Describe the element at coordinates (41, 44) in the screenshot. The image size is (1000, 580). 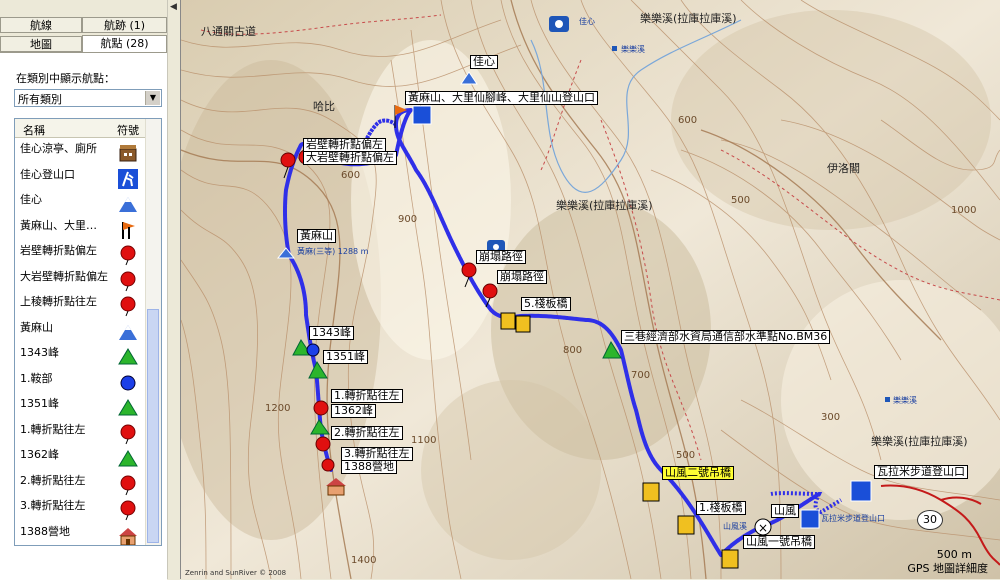
I see `tab-maps: 地圖` at that location.